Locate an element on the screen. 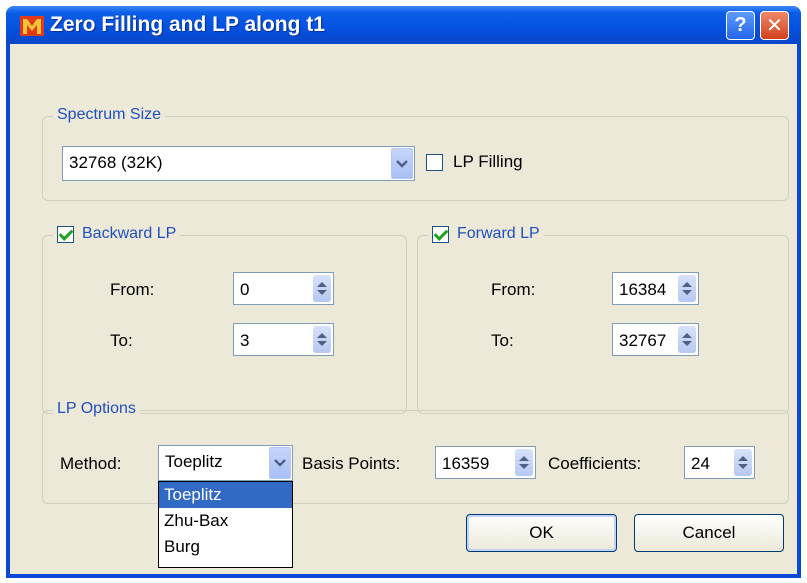  backward-lp-label: Backward LP is located at coordinates (129, 233).